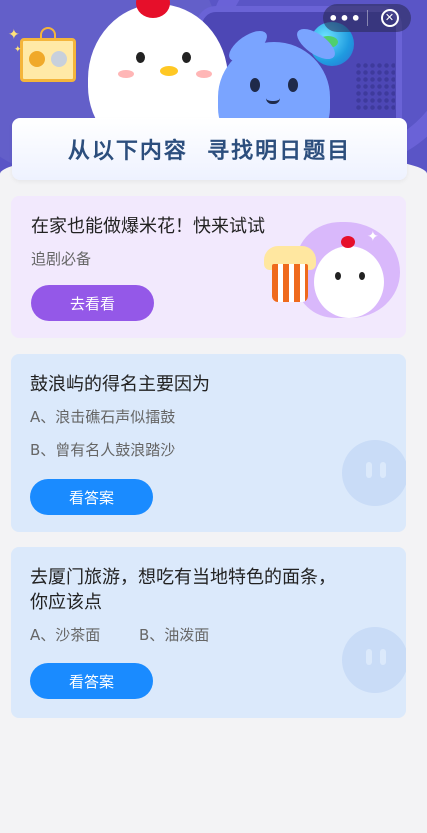 The width and height of the screenshot is (427, 833). Describe the element at coordinates (348, 242) in the screenshot. I see `chick-comb-small` at that location.